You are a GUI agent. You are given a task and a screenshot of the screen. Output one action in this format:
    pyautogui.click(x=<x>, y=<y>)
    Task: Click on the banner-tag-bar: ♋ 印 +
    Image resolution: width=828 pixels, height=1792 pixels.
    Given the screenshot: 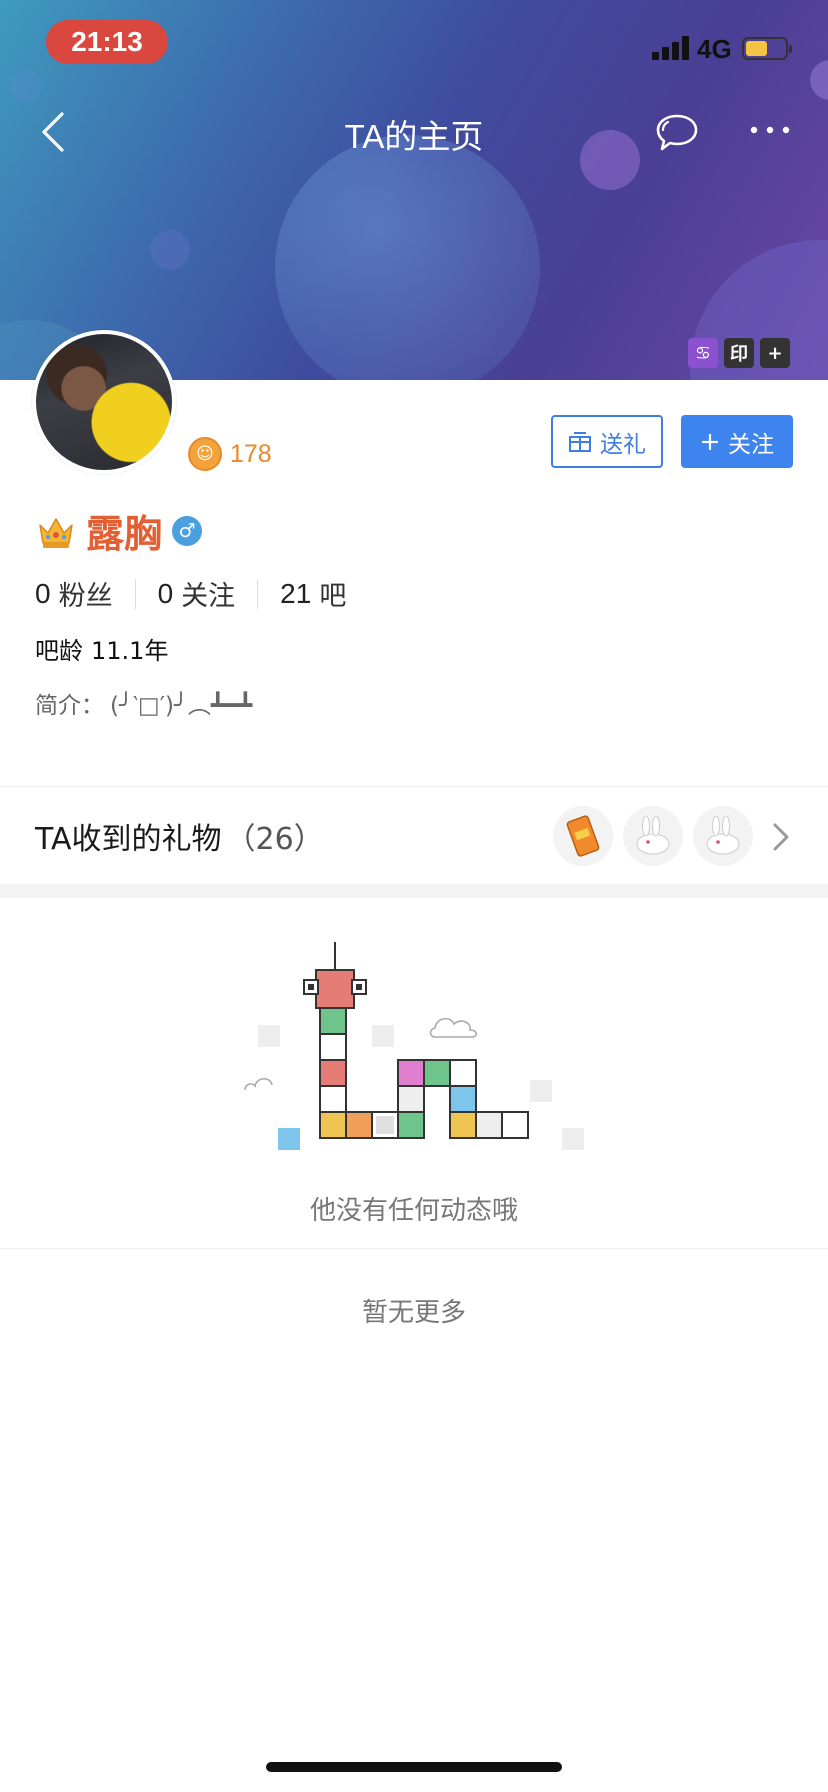 What is the action you would take?
    pyautogui.click(x=739, y=354)
    